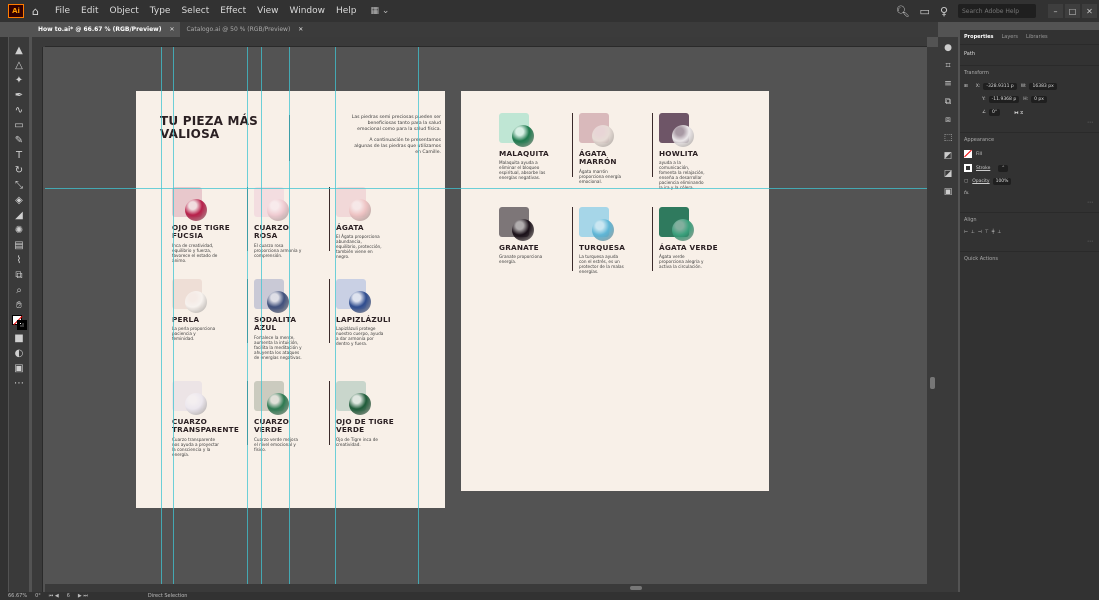 The image size is (1099, 600). Describe the element at coordinates (948, 138) in the screenshot. I see `transform-panel-icon: ⬚` at that location.